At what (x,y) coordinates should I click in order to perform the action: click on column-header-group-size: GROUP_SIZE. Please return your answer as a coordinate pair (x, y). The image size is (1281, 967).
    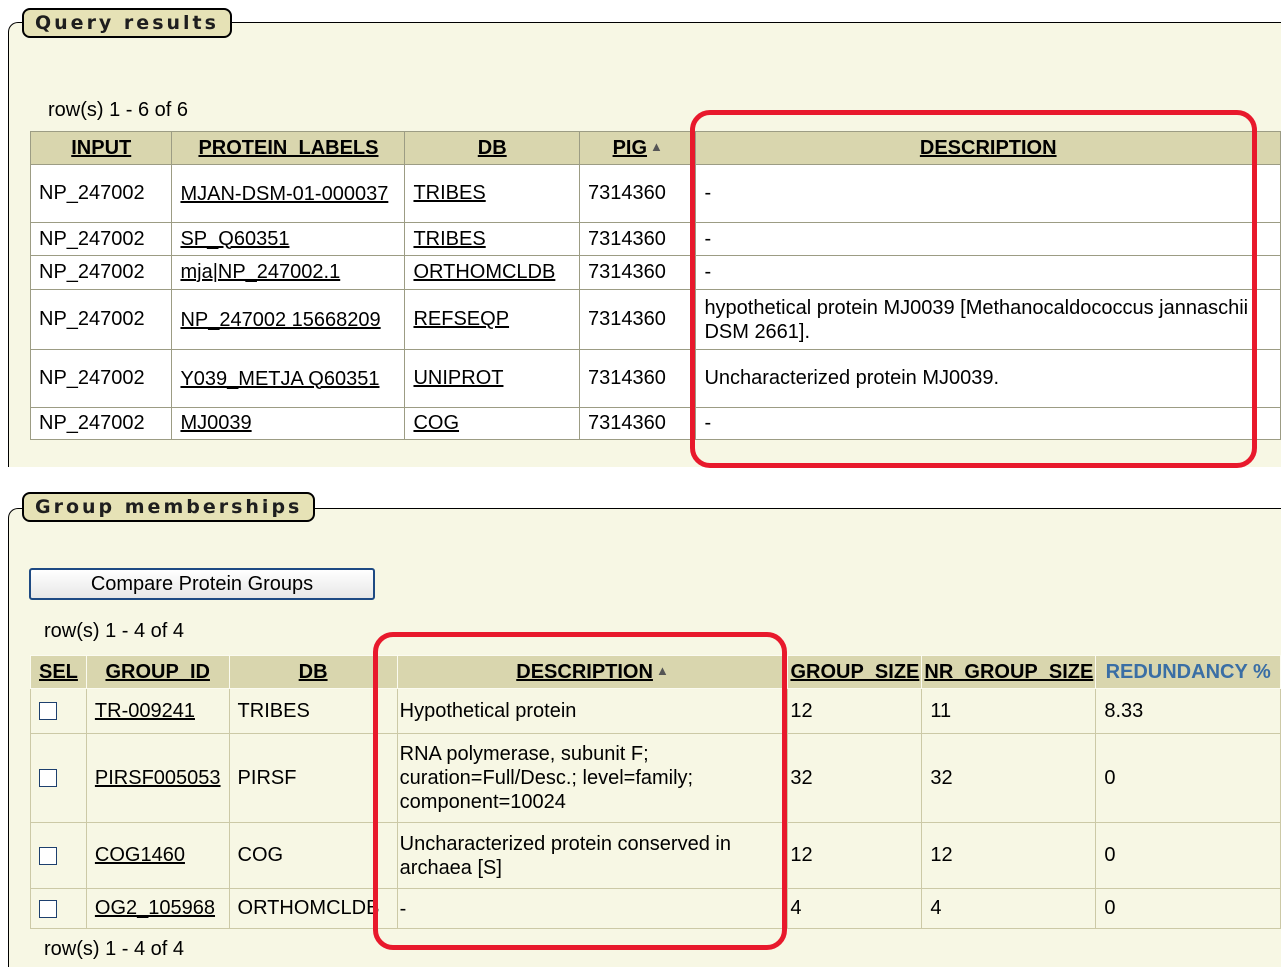
    Looking at the image, I should click on (855, 672).